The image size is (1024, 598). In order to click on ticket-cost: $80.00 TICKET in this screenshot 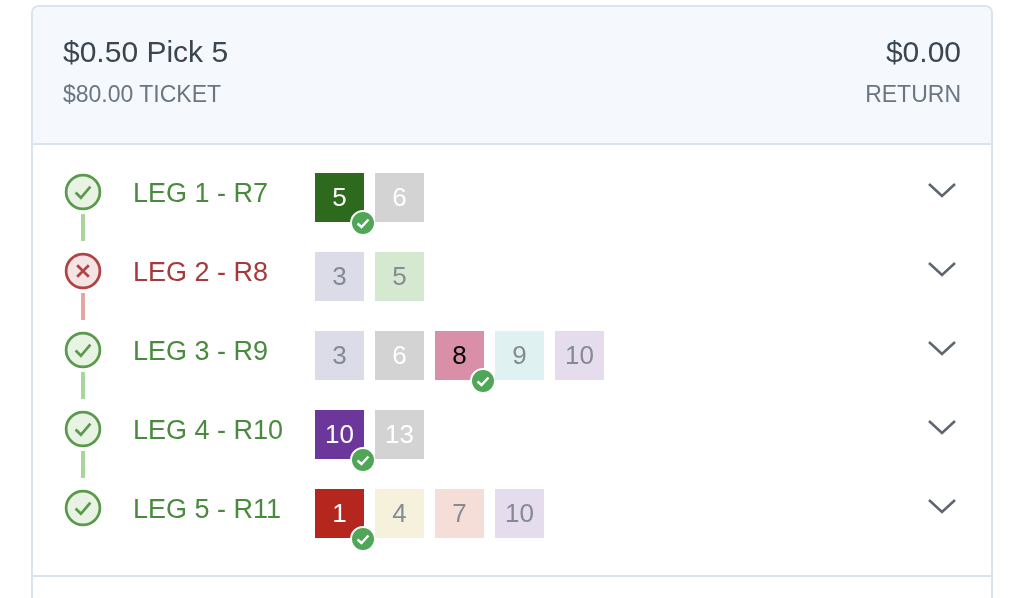, I will do `click(143, 94)`.